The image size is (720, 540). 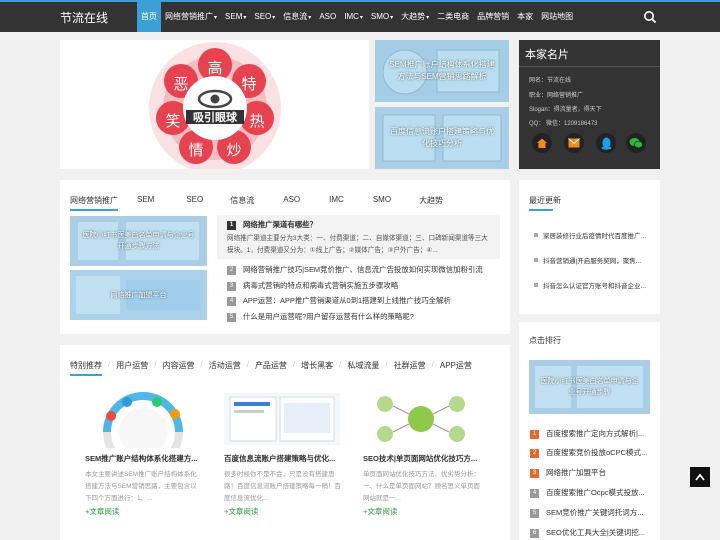 I want to click on list-item: 5 什么是用户运营呢?用户留存运营有什么样的策略呢?, so click(x=320, y=316).